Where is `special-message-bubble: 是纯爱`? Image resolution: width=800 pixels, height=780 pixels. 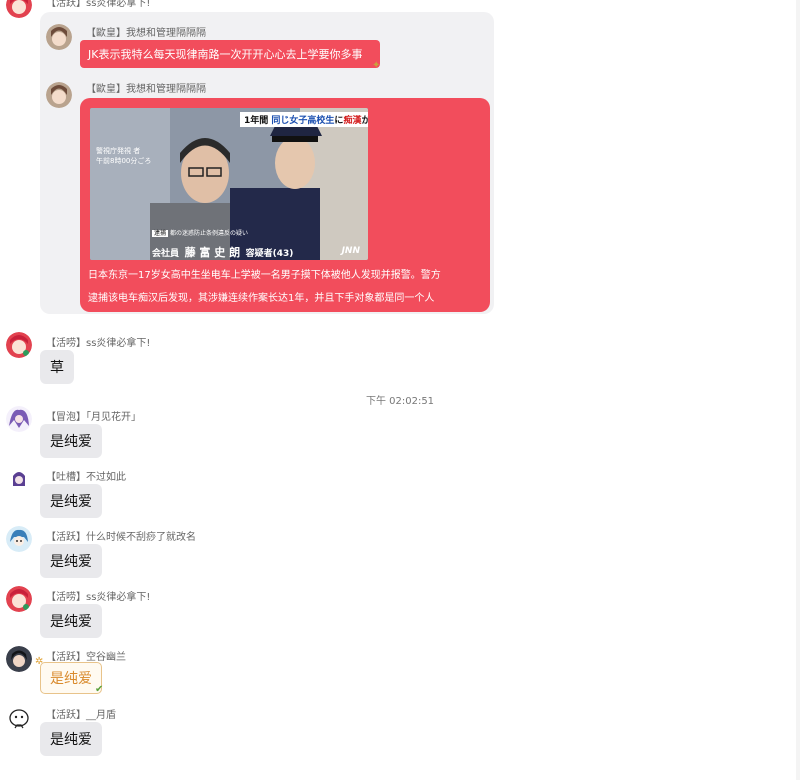
special-message-bubble: 是纯爱 is located at coordinates (71, 678).